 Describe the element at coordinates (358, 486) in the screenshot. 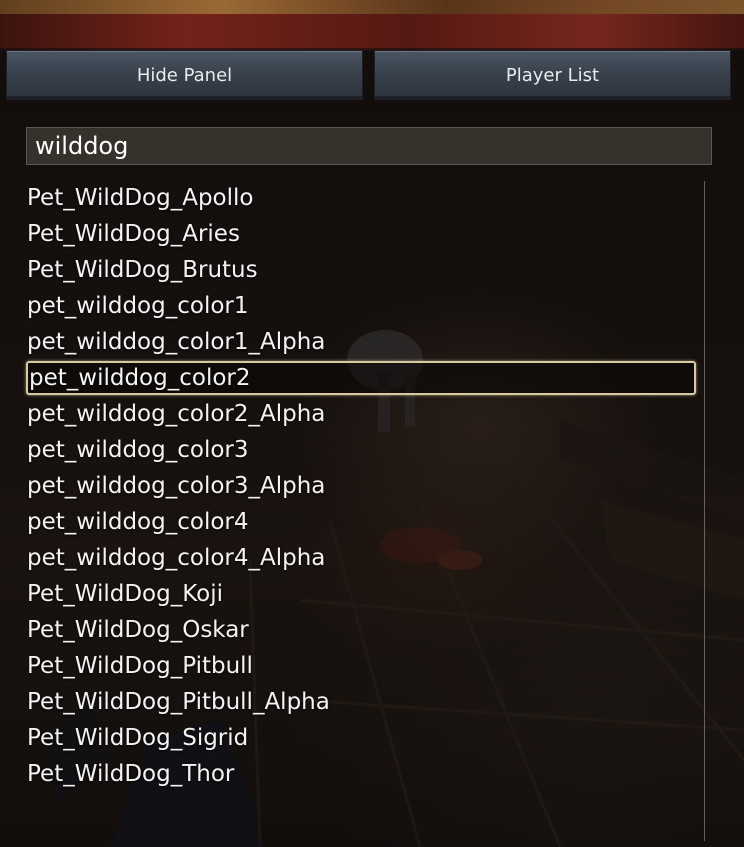

I see `list-item: pet_wilddog_color3_Alpha` at that location.